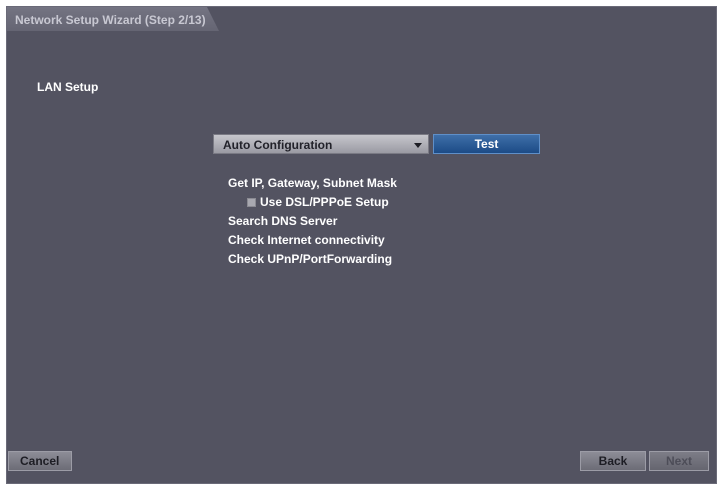 This screenshot has width=718, height=485. I want to click on use-dsl-pppoe-label: Use DSL/PPPoE Setup, so click(324, 202).